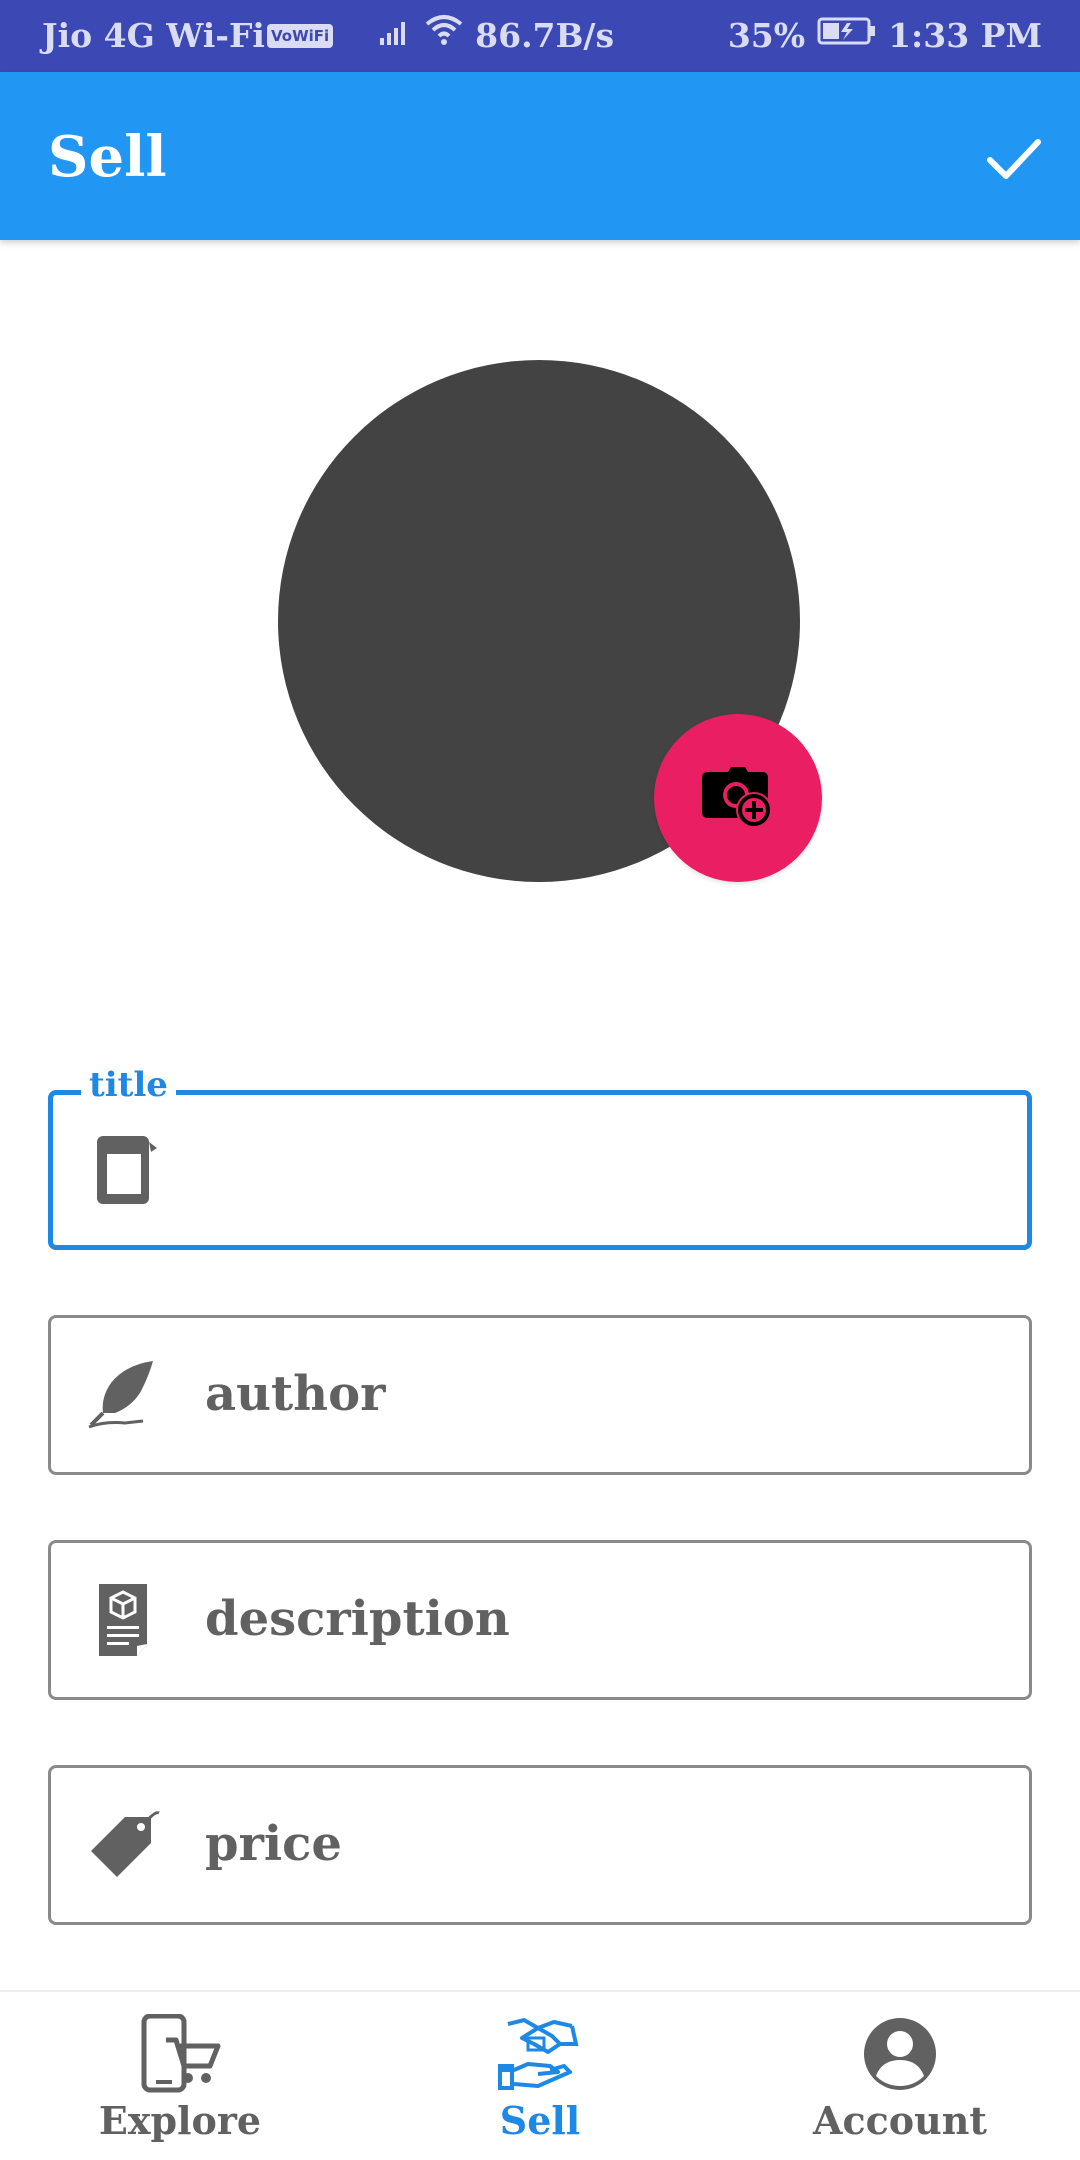 The width and height of the screenshot is (1080, 2160). I want to click on price-field: price, so click(540, 1845).